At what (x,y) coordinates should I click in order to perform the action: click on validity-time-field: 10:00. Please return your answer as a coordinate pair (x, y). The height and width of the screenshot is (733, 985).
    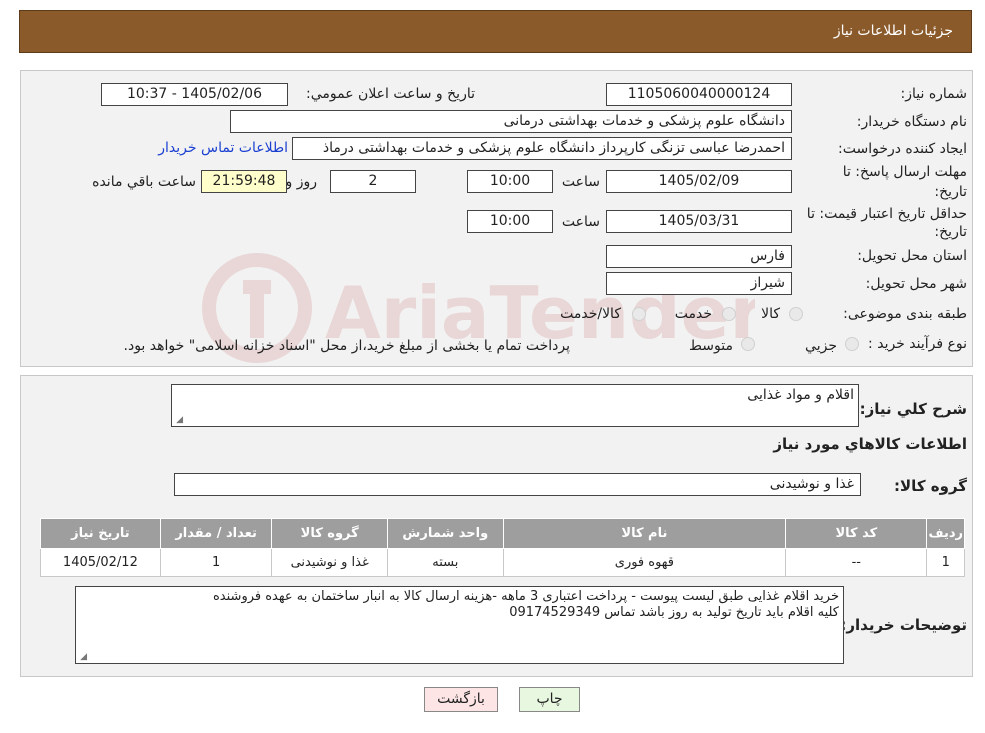
    Looking at the image, I should click on (510, 221).